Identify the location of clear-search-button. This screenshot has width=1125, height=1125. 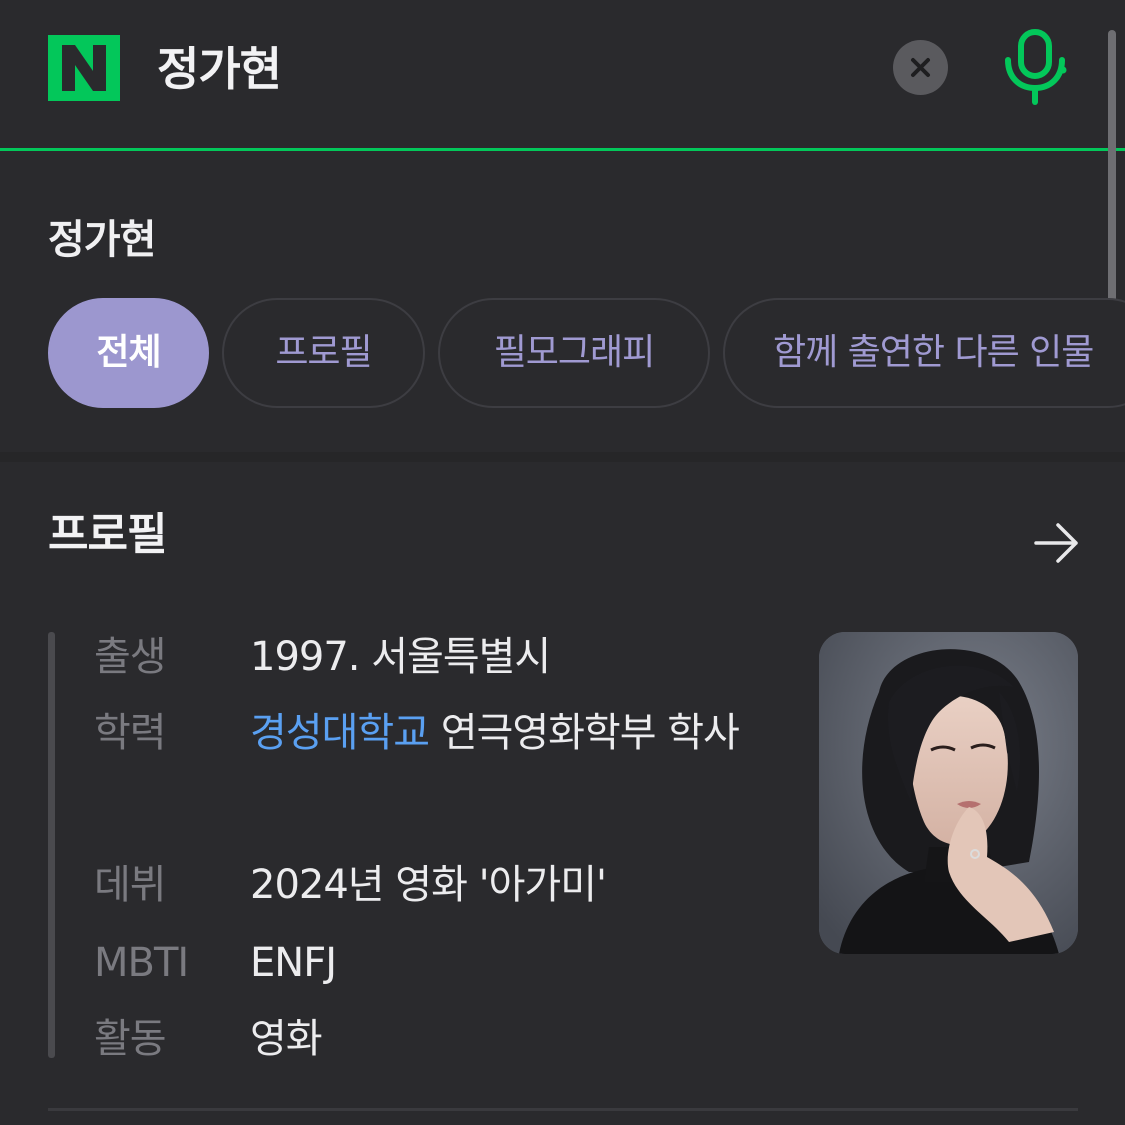
(920, 67).